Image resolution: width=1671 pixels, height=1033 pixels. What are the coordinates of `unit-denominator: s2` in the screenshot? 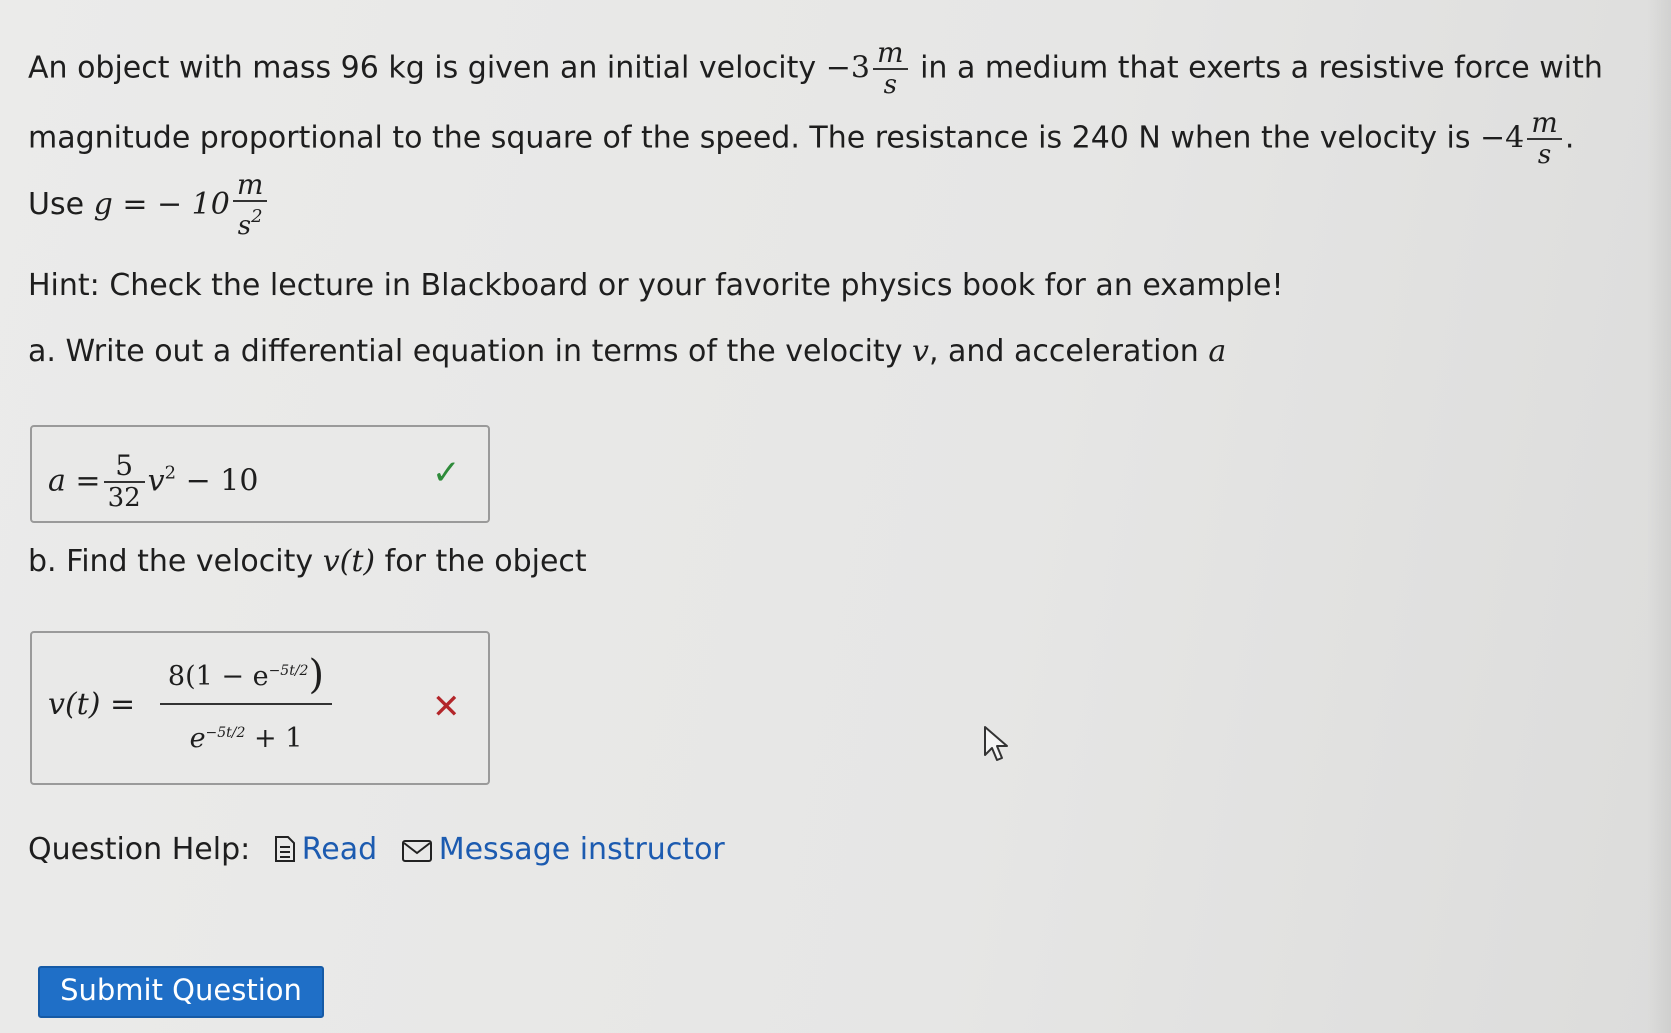 It's located at (250, 220).